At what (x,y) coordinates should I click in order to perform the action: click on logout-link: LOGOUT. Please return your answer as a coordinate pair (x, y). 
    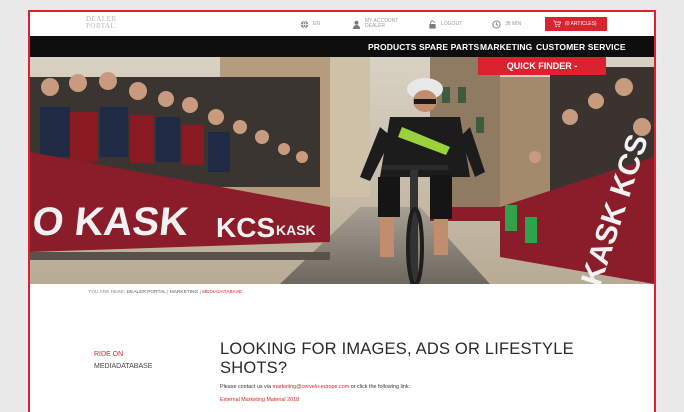
    Looking at the image, I should click on (445, 24).